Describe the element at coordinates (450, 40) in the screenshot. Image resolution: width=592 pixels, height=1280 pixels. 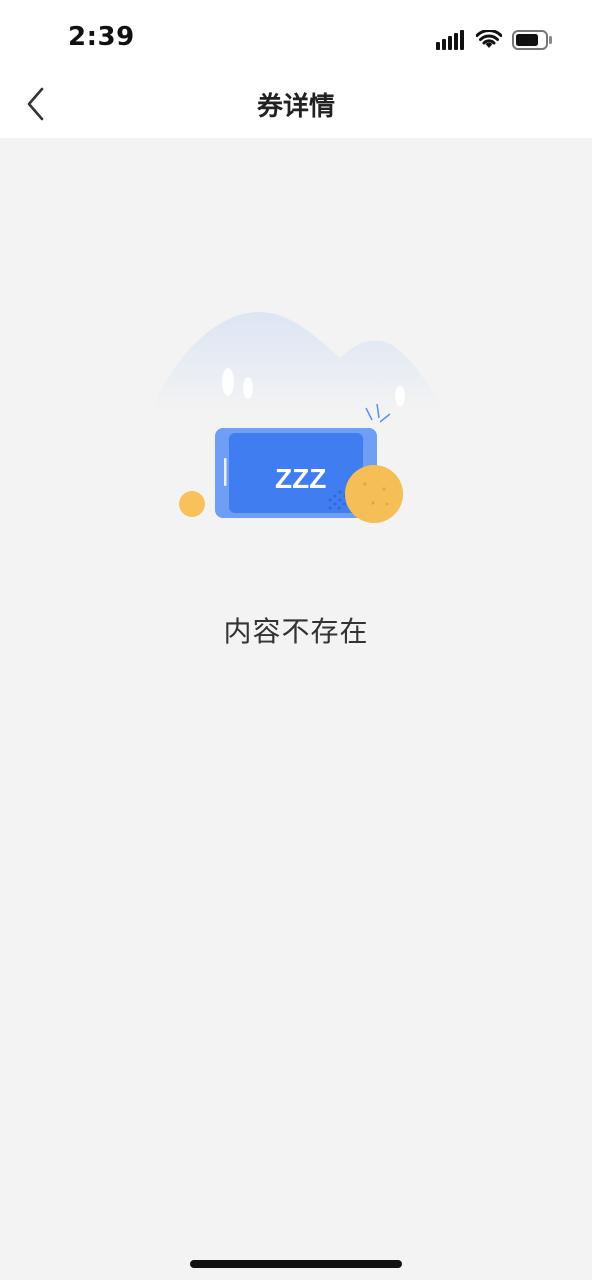
I see `signal-icon` at that location.